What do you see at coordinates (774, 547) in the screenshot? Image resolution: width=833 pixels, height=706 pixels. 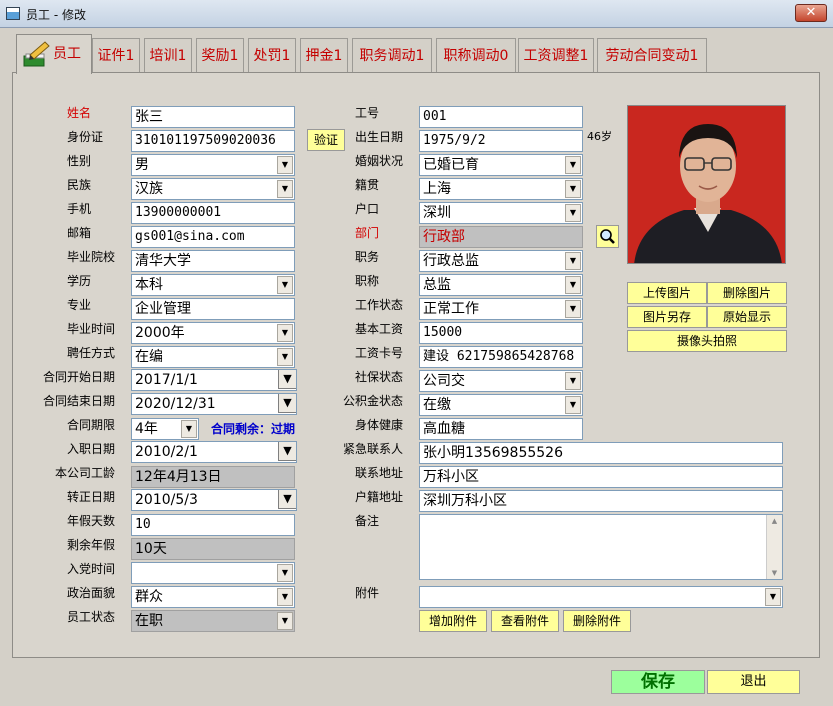 I see `remarks-scrollbar: ▲ ▼` at bounding box center [774, 547].